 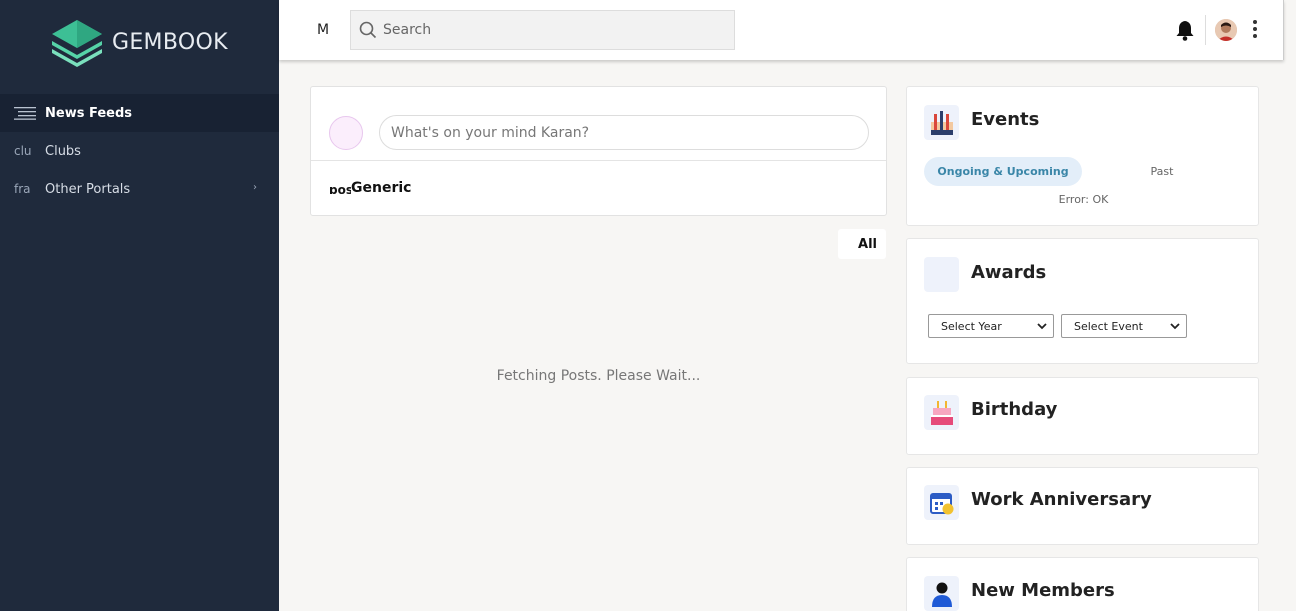 I want to click on tab-label: Generic, so click(x=381, y=188).